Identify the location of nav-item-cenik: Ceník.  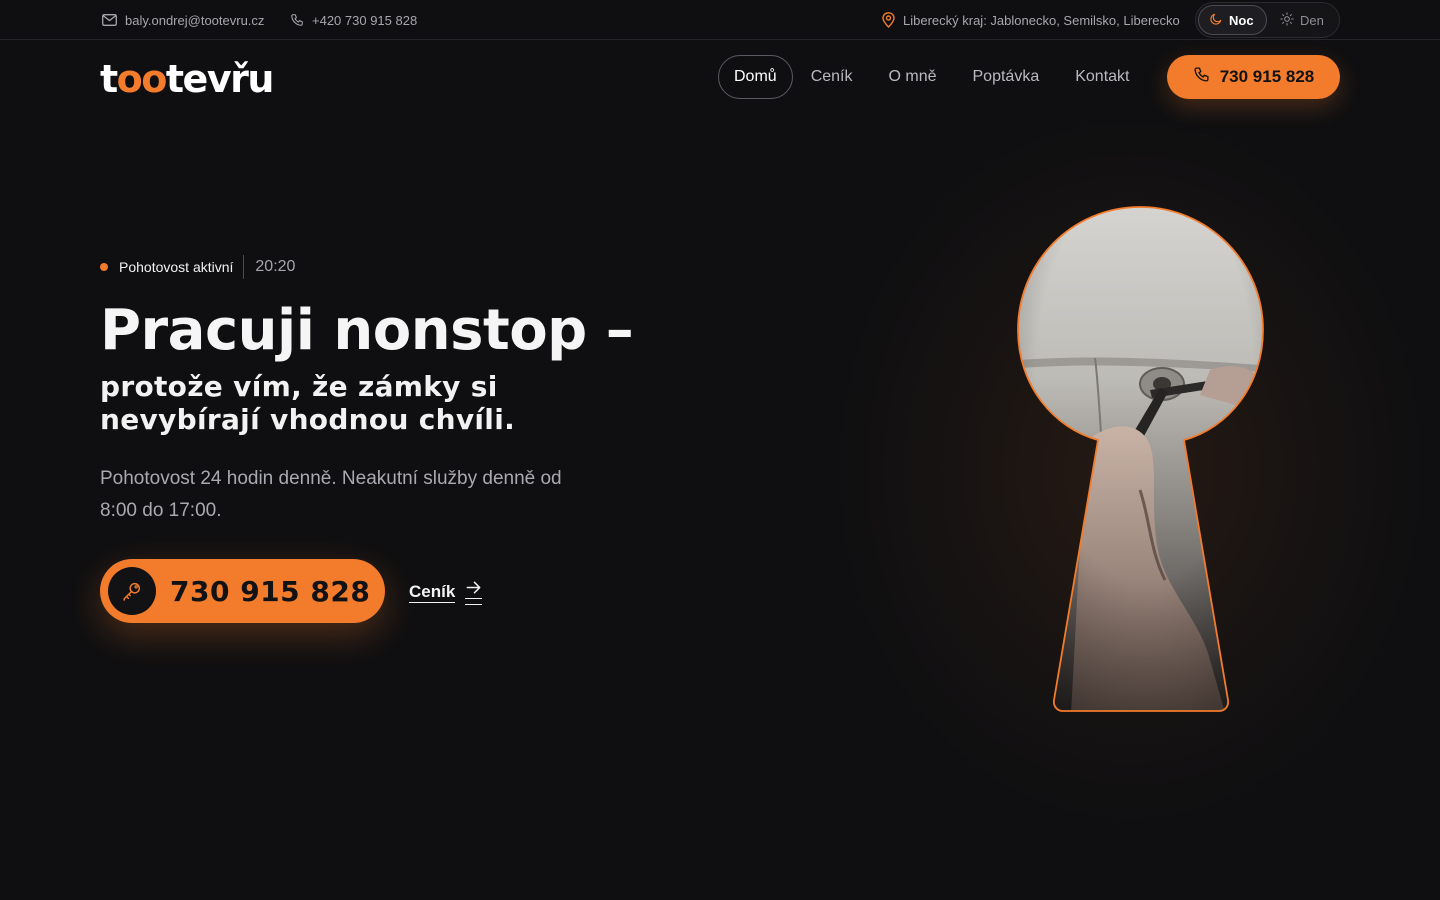
(832, 77).